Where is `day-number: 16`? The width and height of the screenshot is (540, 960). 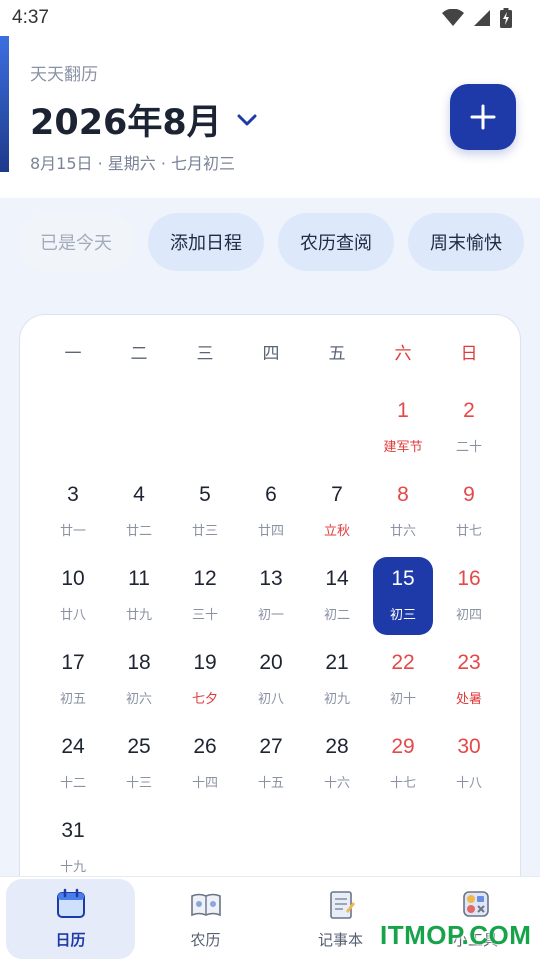
day-number: 16 is located at coordinates (469, 578).